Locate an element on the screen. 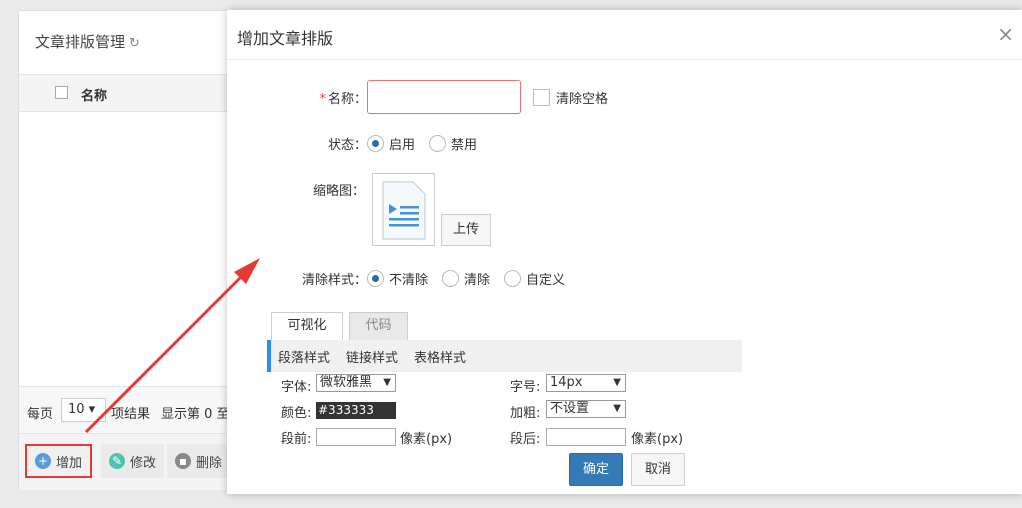 The image size is (1022, 508). space-before-label: 段前: is located at coordinates (296, 439).